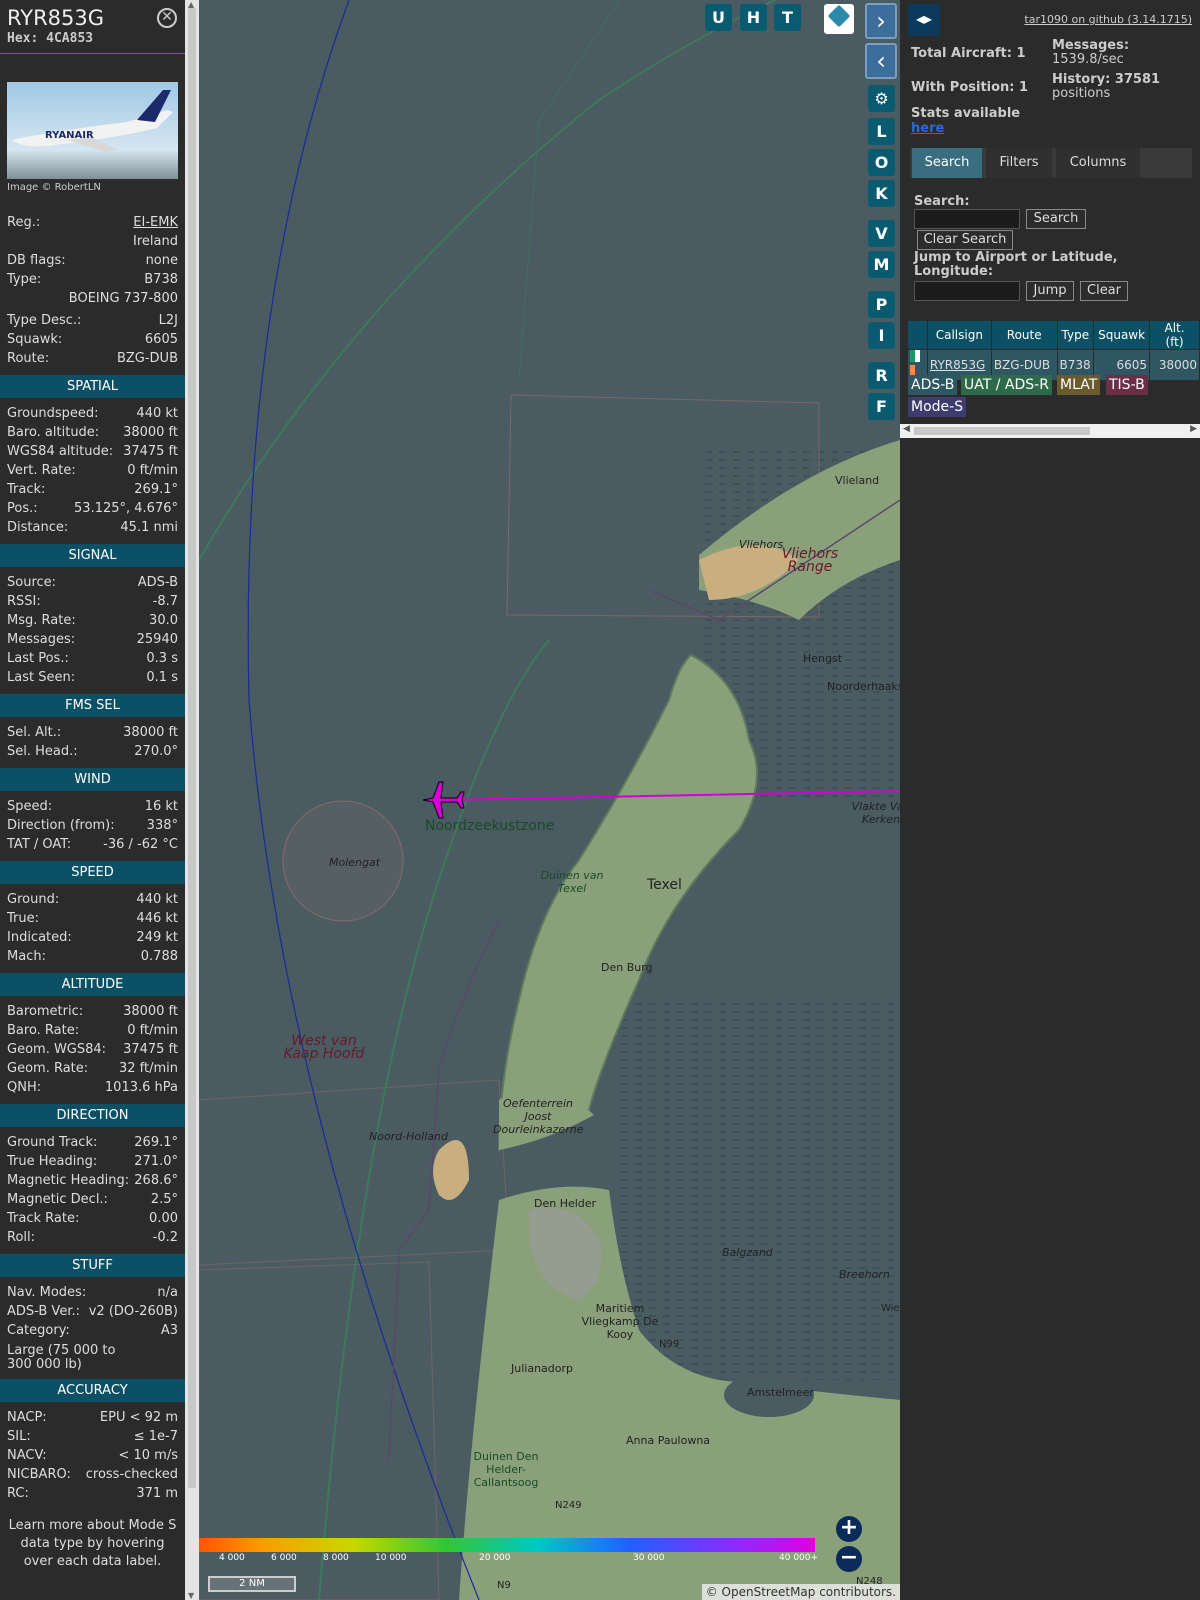 This screenshot has height=1600, width=1200. Describe the element at coordinates (668, 1440) in the screenshot. I see `map-label: Anna Paulowna` at that location.